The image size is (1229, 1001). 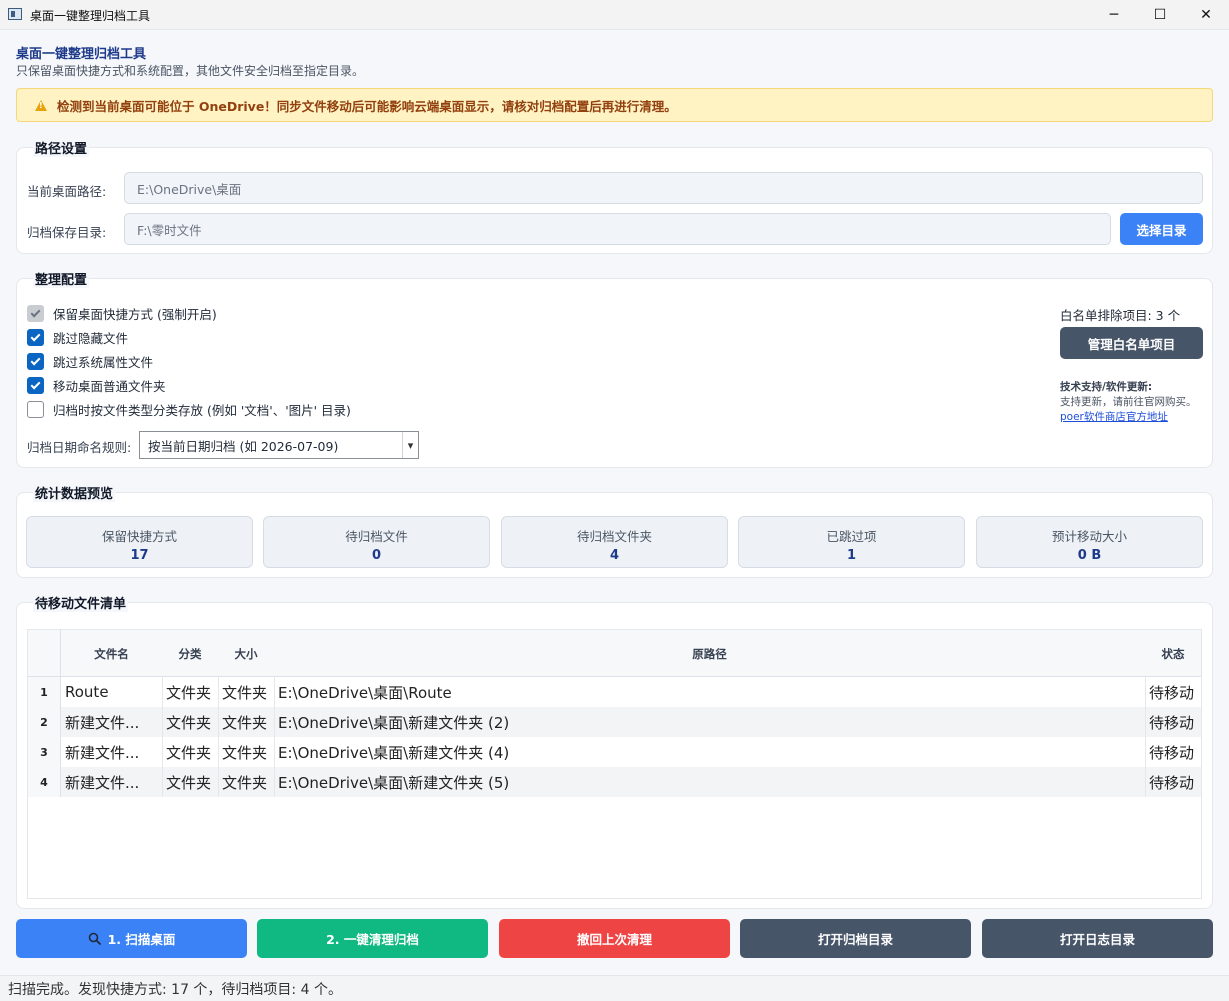 What do you see at coordinates (614, 555) in the screenshot?
I see `stat-value: 4` at bounding box center [614, 555].